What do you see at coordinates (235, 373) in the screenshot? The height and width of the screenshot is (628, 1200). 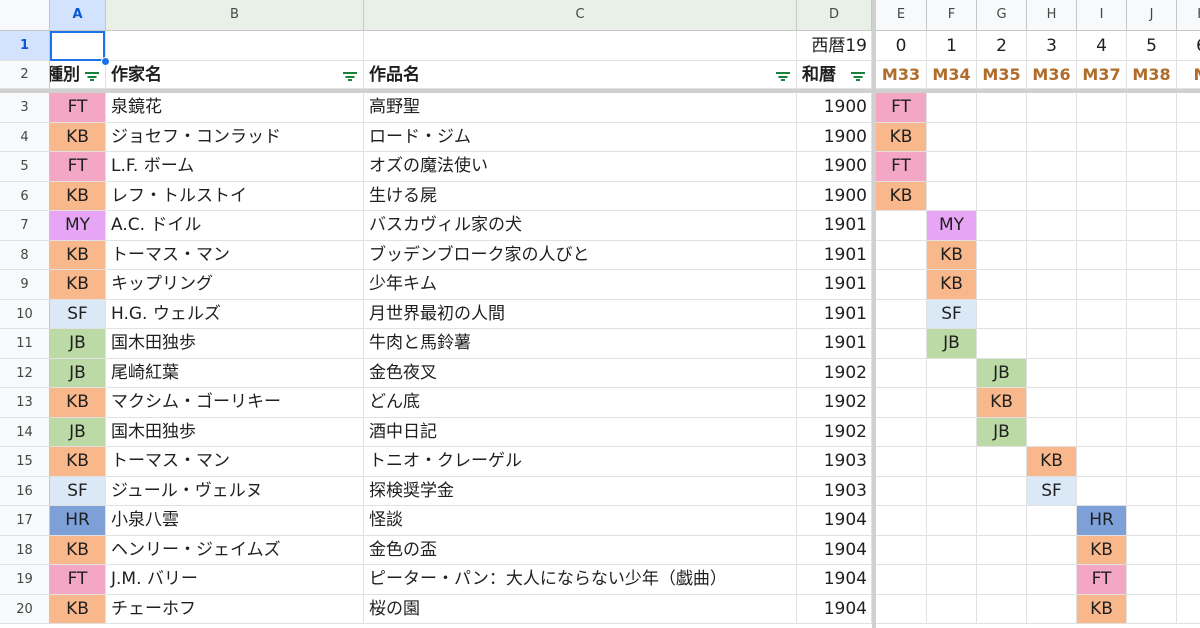 I see `author-cell: 尾崎紅葉` at bounding box center [235, 373].